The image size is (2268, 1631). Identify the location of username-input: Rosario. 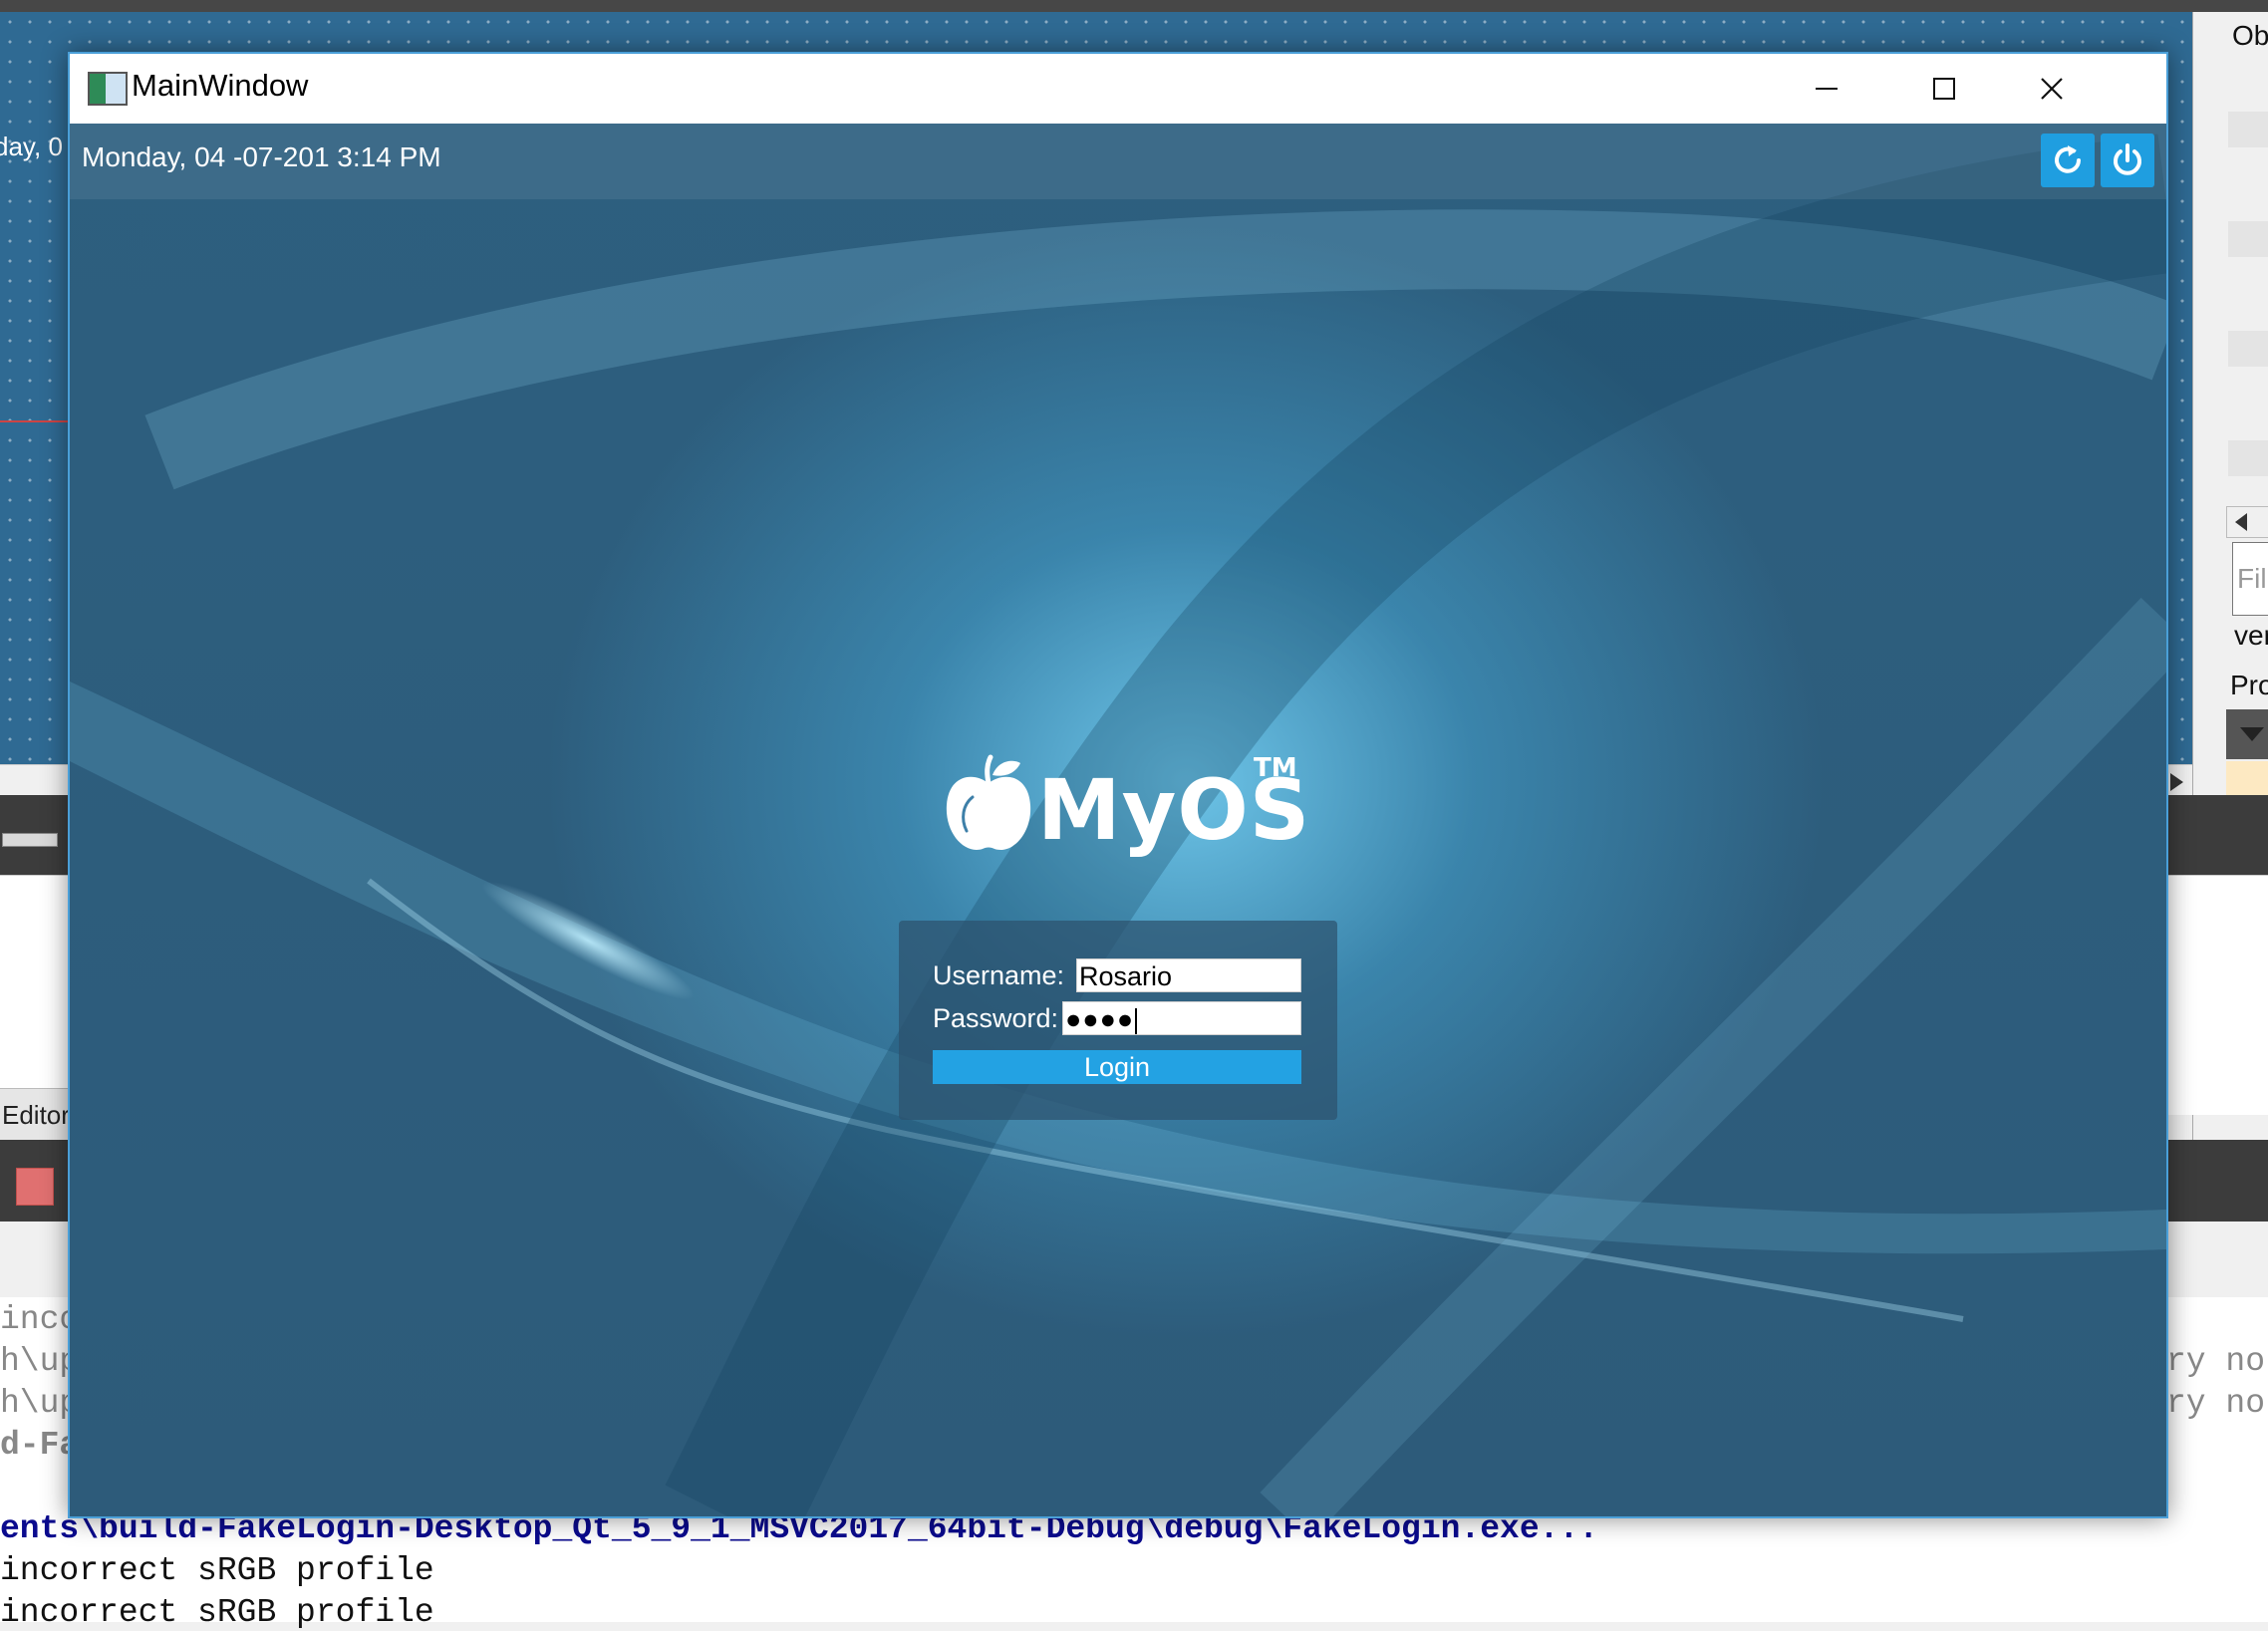
(1189, 975).